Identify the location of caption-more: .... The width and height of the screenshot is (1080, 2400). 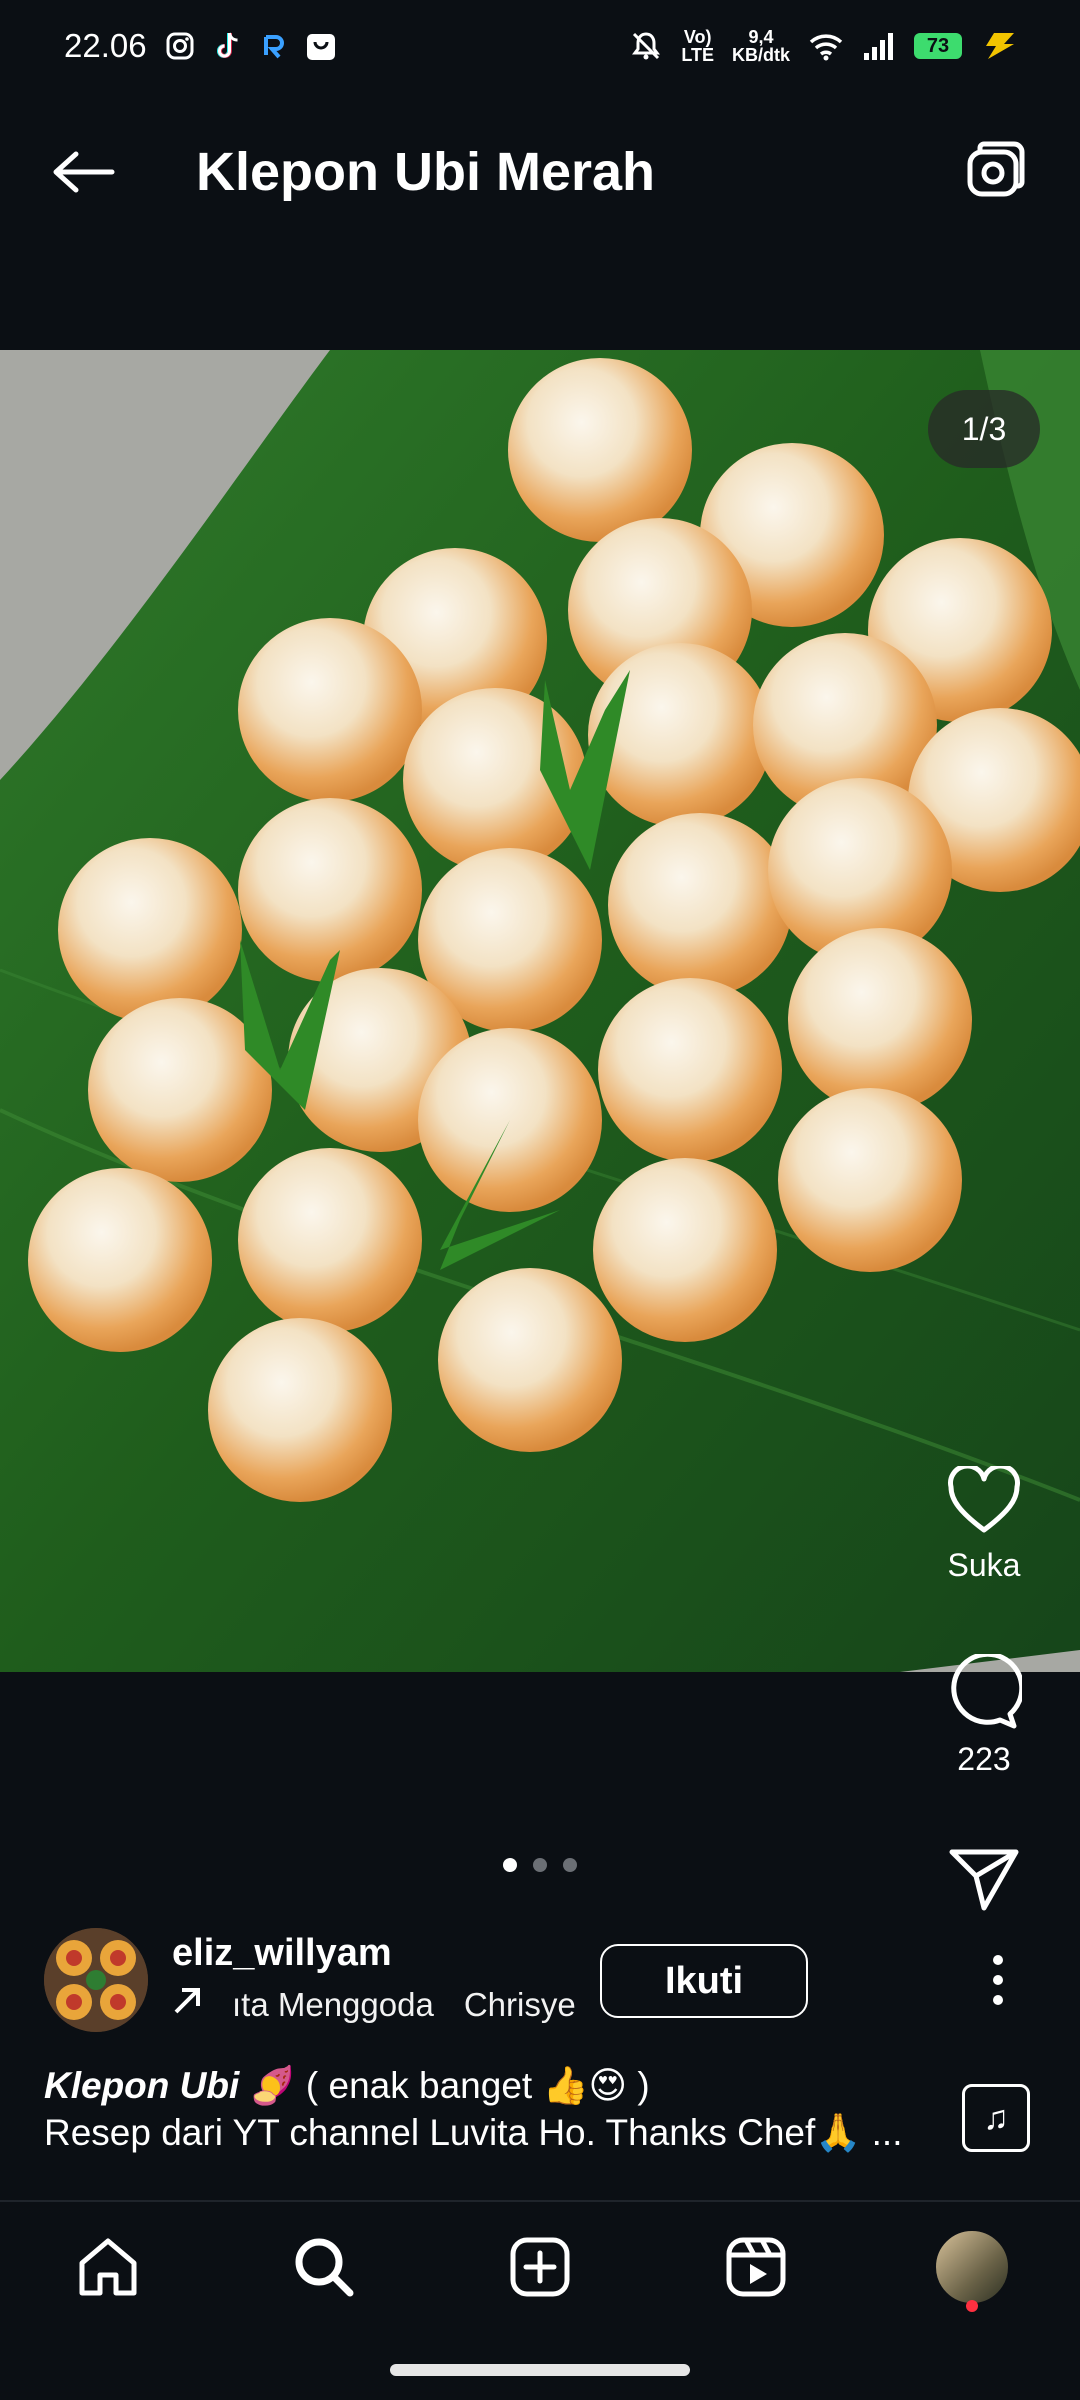
(887, 2132).